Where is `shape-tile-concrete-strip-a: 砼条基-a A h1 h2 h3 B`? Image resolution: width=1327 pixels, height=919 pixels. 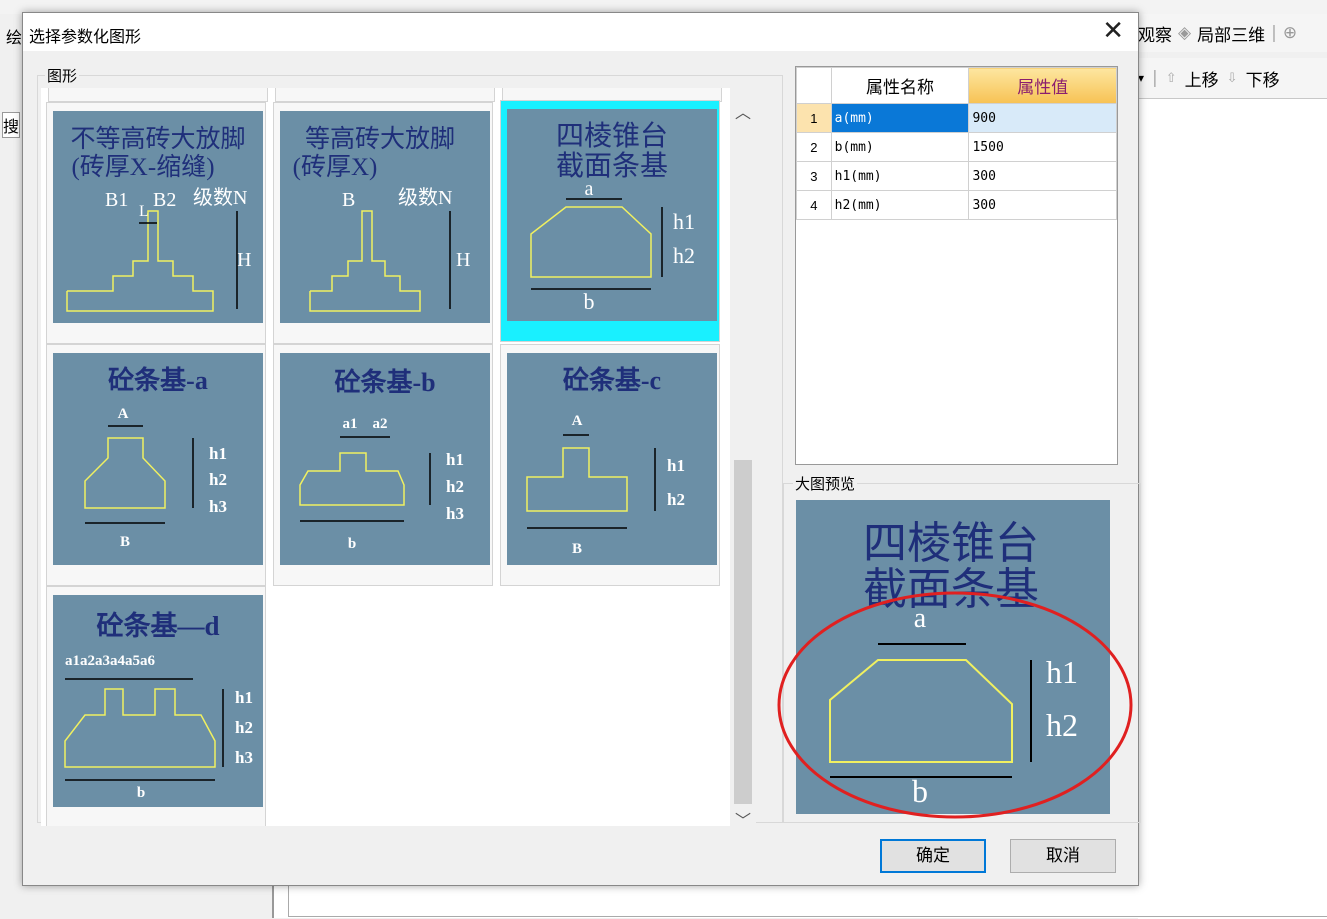
shape-tile-concrete-strip-a: 砼条基-a A h1 h2 h3 B is located at coordinates (156, 465).